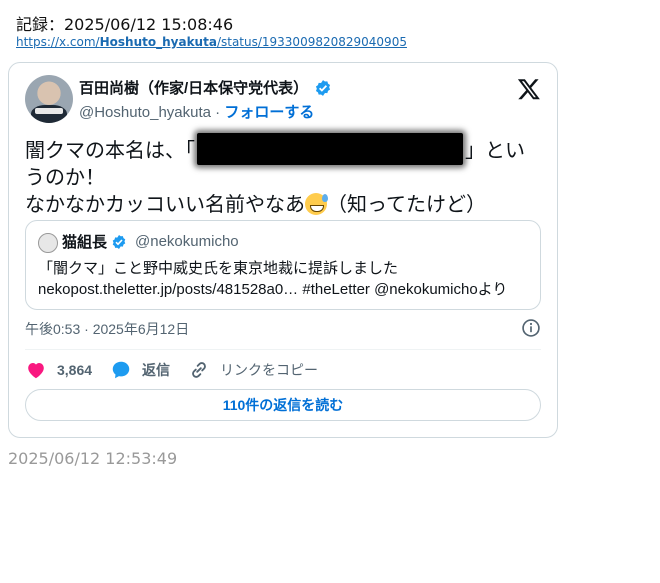 This screenshot has width=660, height=583. I want to click on heart-icon, so click(36, 370).